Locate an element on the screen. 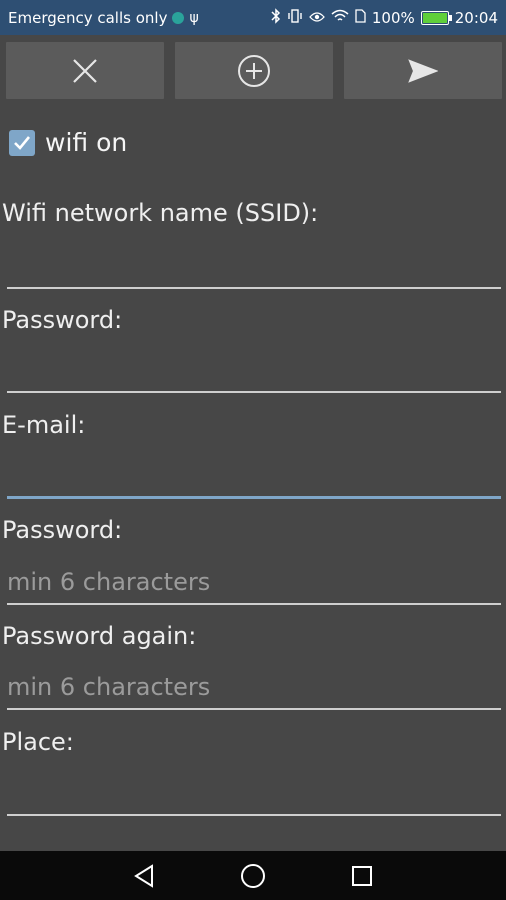 The width and height of the screenshot is (506, 900). status-right: 100% 20:04 is located at coordinates (384, 17).